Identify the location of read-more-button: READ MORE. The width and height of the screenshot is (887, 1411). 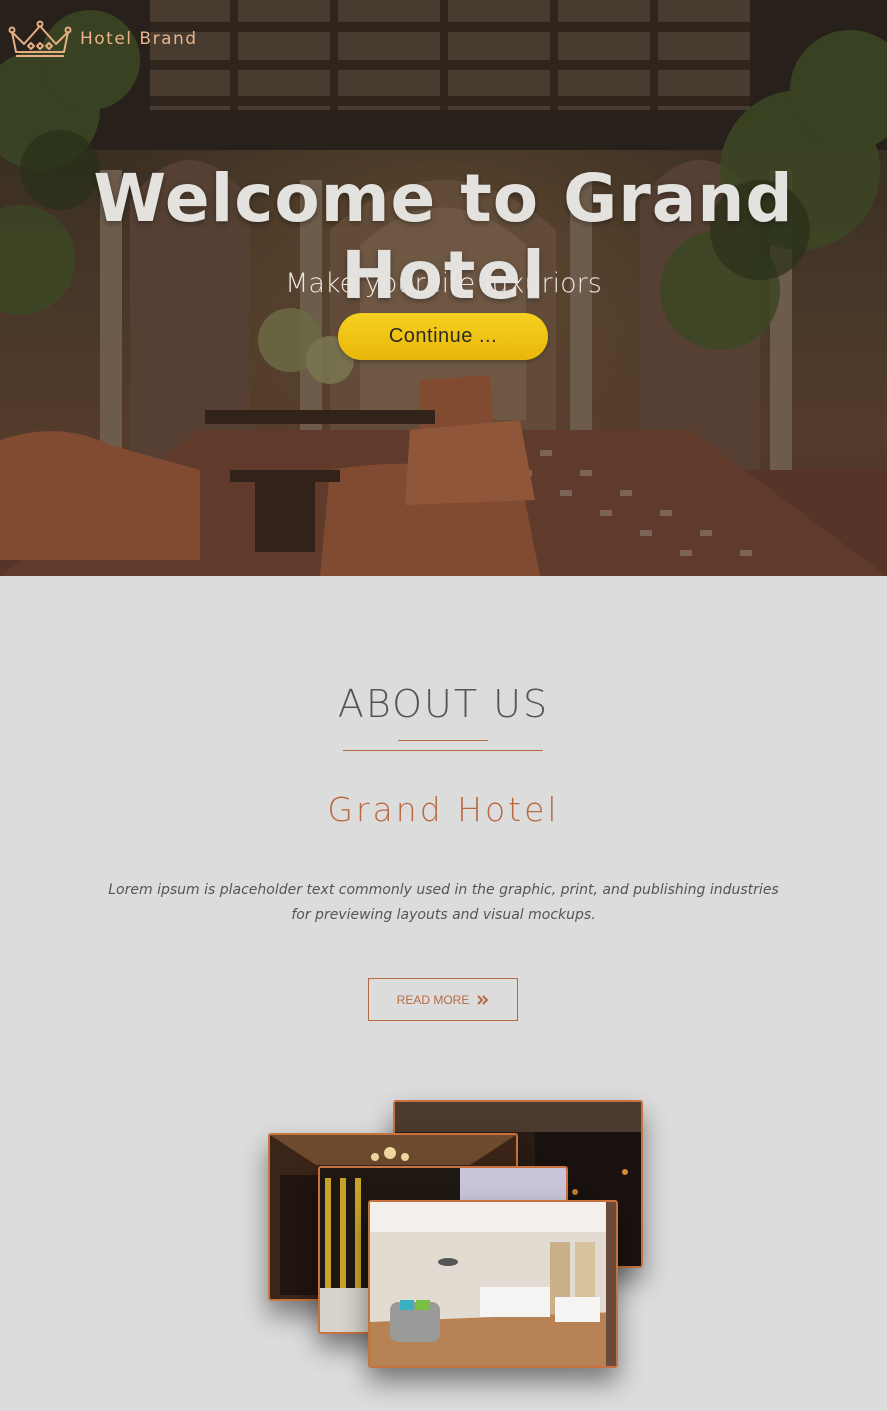
(443, 999).